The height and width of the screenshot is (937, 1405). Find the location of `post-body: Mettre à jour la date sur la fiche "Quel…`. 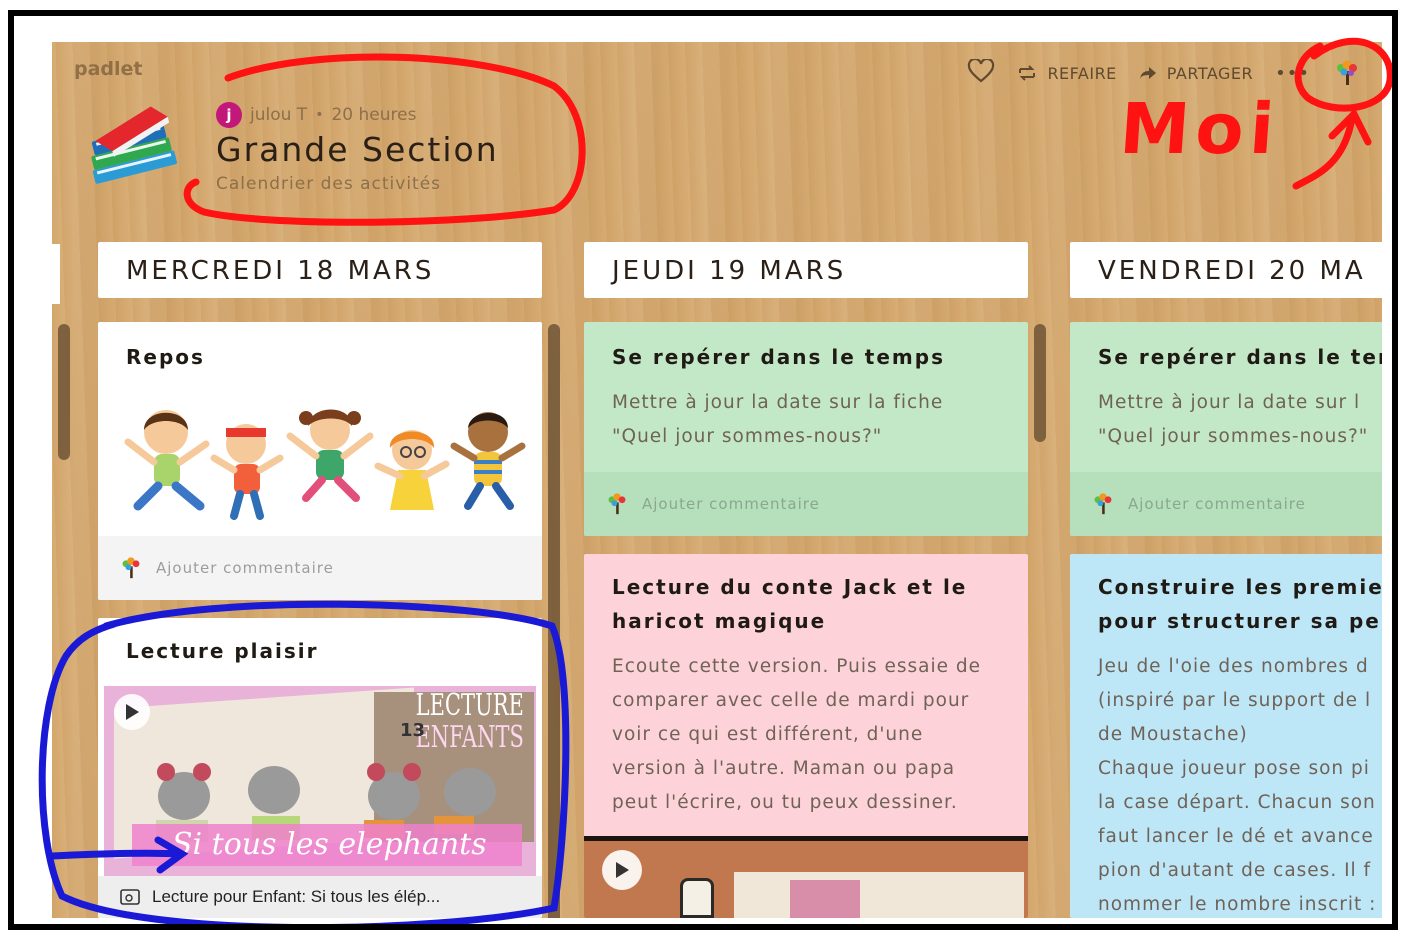

post-body: Mettre à jour la date sur la fiche "Quel… is located at coordinates (778, 419).